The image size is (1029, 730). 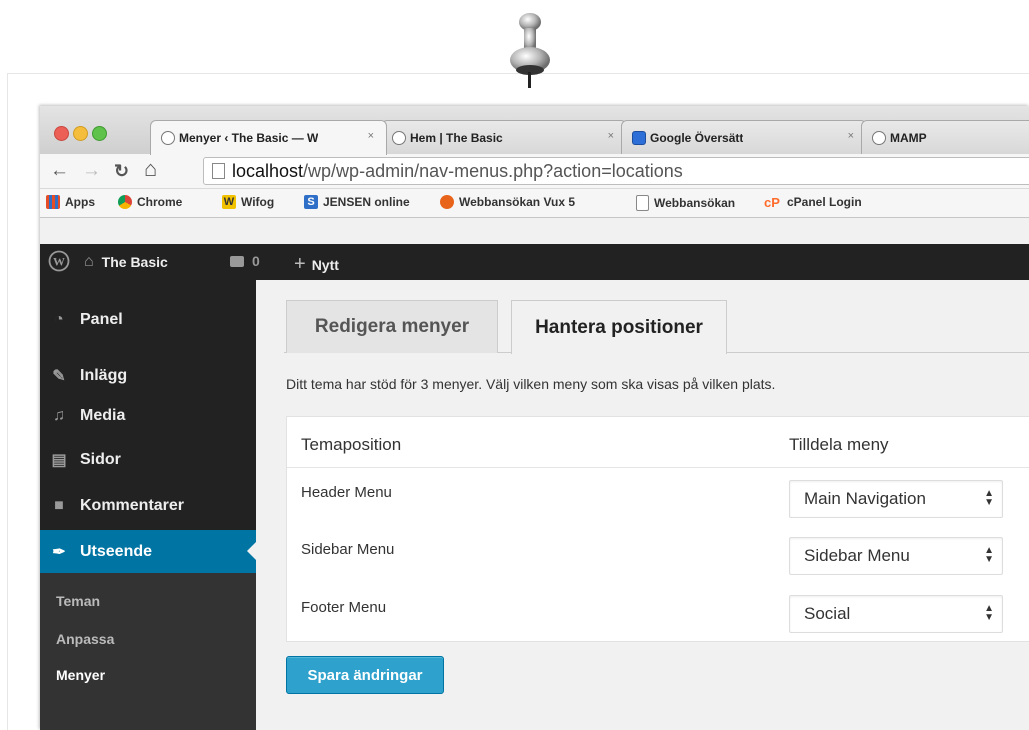 What do you see at coordinates (229, 202) in the screenshot?
I see `wifog-icon: W` at bounding box center [229, 202].